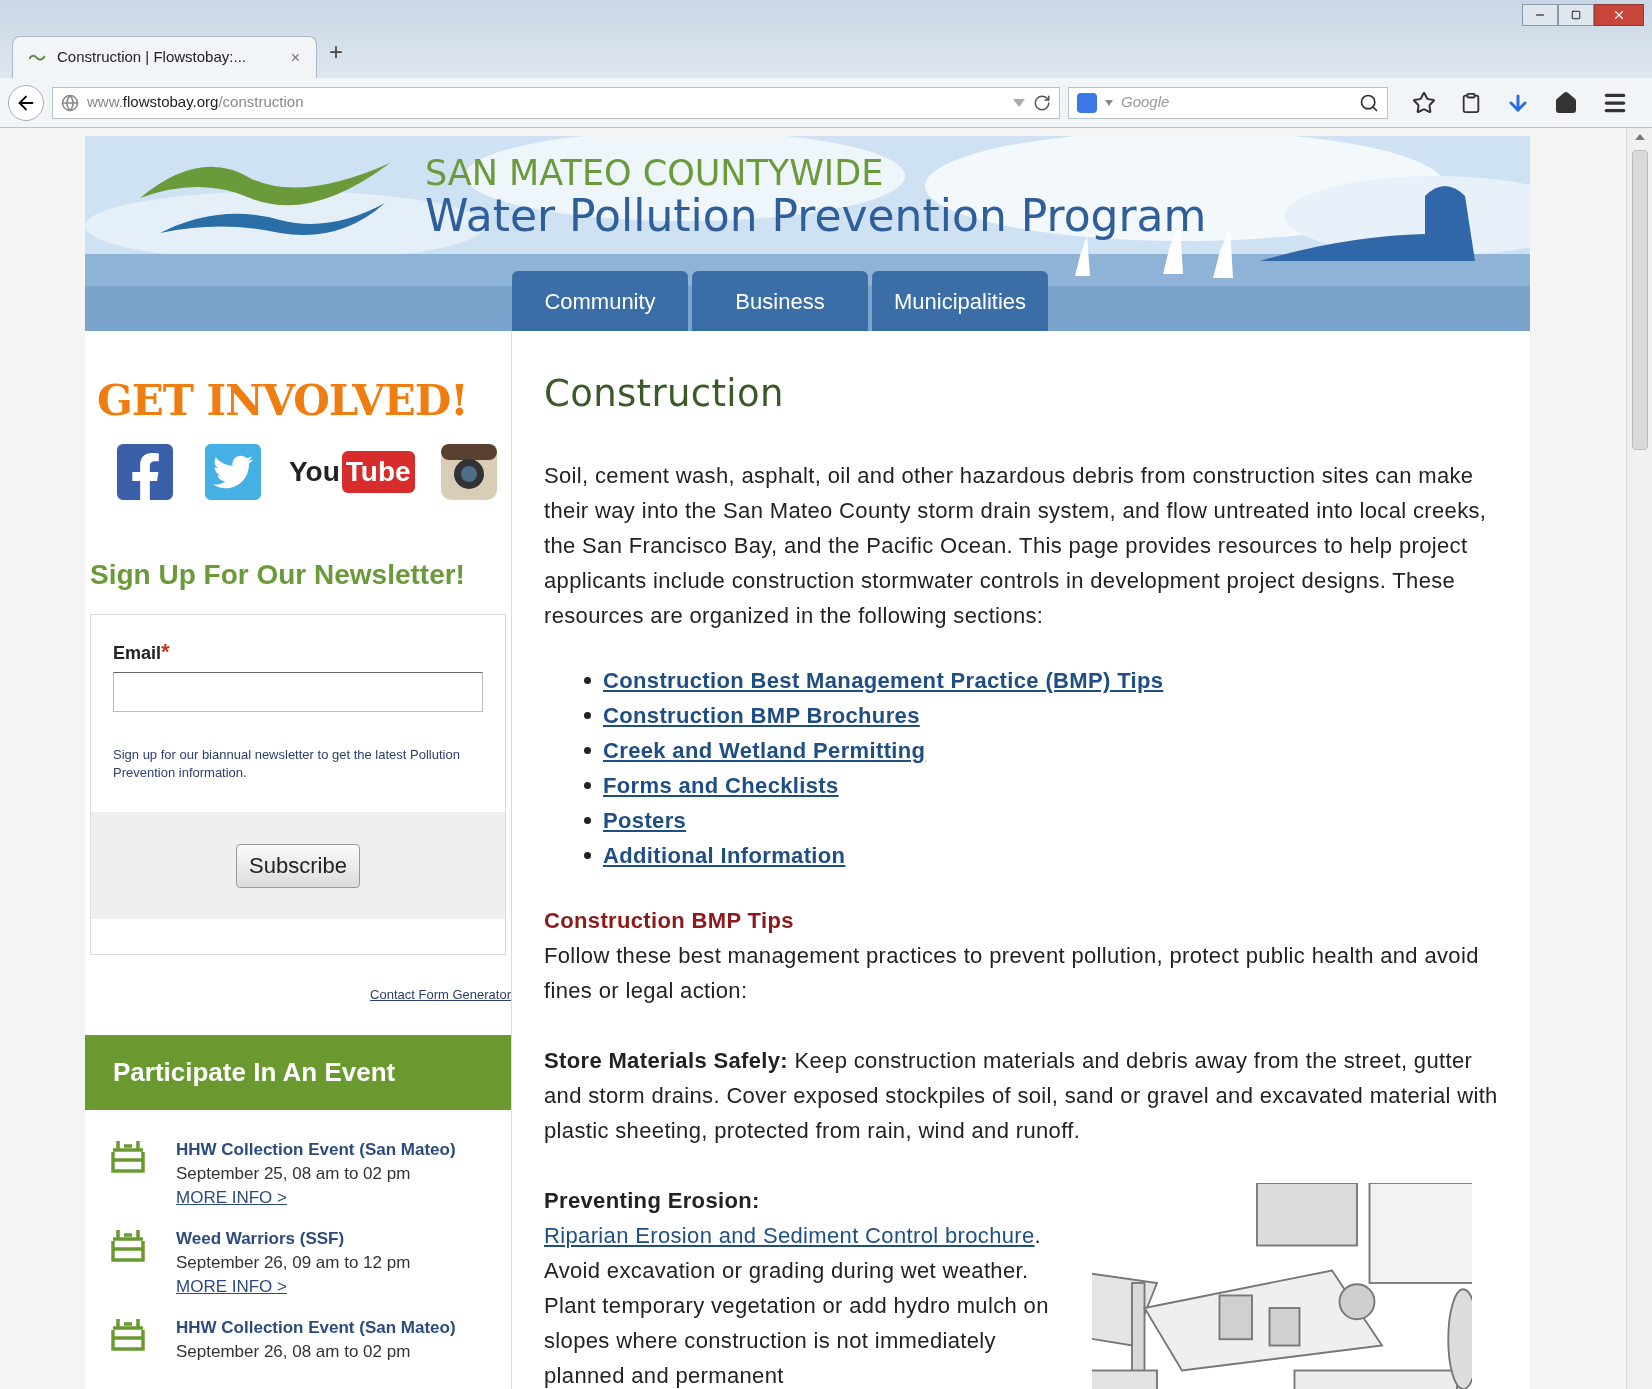  Describe the element at coordinates (1016, 546) in the screenshot. I see `intro-paragraph: Soil, cement wash, asphalt, oil and other hazardous debris from construction sites can make their way into the San Mateo County storm drain system, and flow untreated into local creeks, the San Francisco Bay, and the Pacific Ocean. This page provides resources to help project applicants include construction stormwater controls in development project designs. These resources are organized in the following sections:` at that location.